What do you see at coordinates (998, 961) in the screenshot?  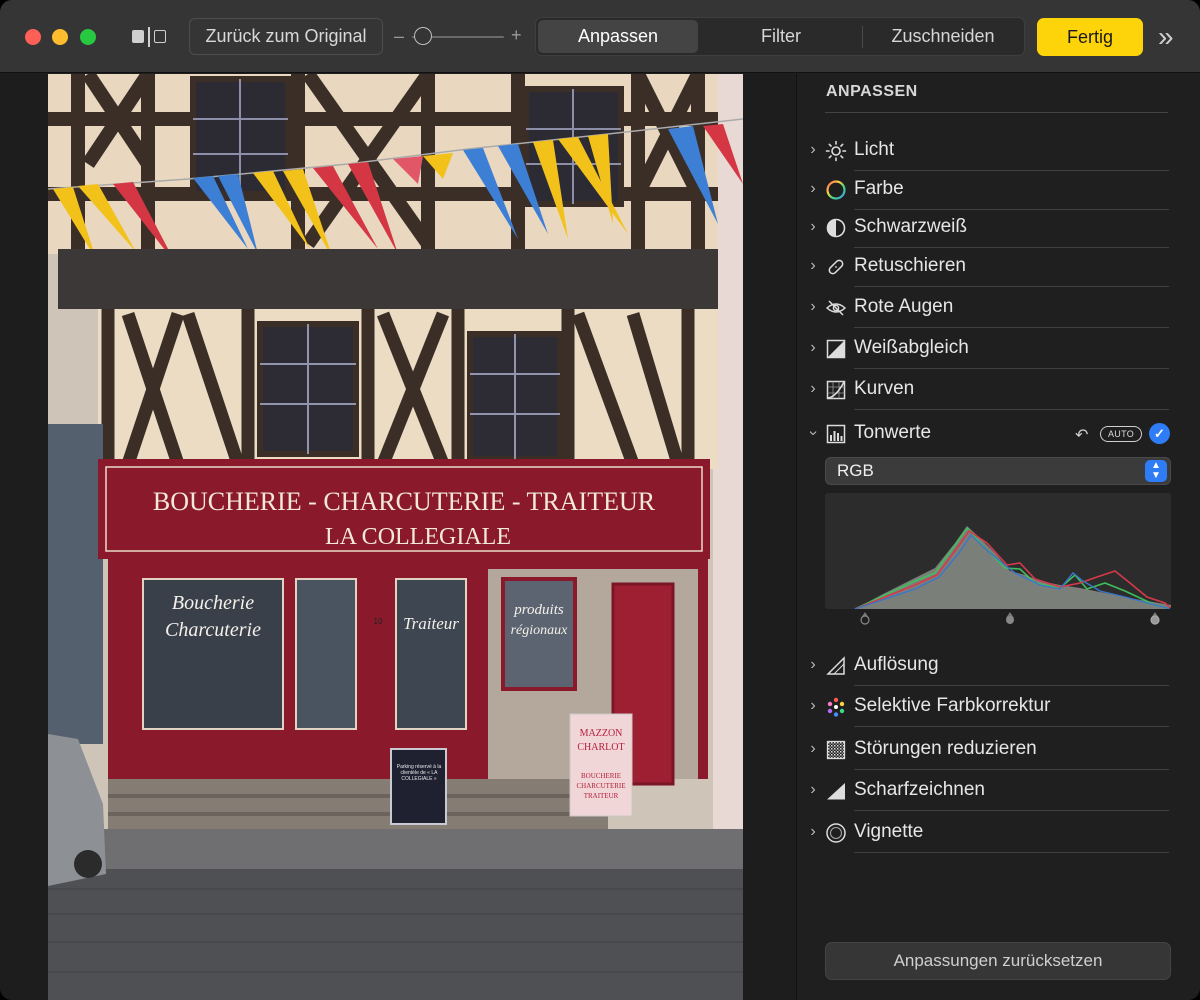 I see `reset-adjustments-button: Anpassungen zurücksetzen` at bounding box center [998, 961].